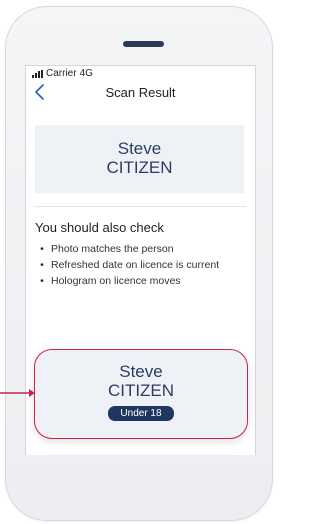 The image size is (320, 524). What do you see at coordinates (107, 249) in the screenshot?
I see `list-item: • Photo matches the person` at bounding box center [107, 249].